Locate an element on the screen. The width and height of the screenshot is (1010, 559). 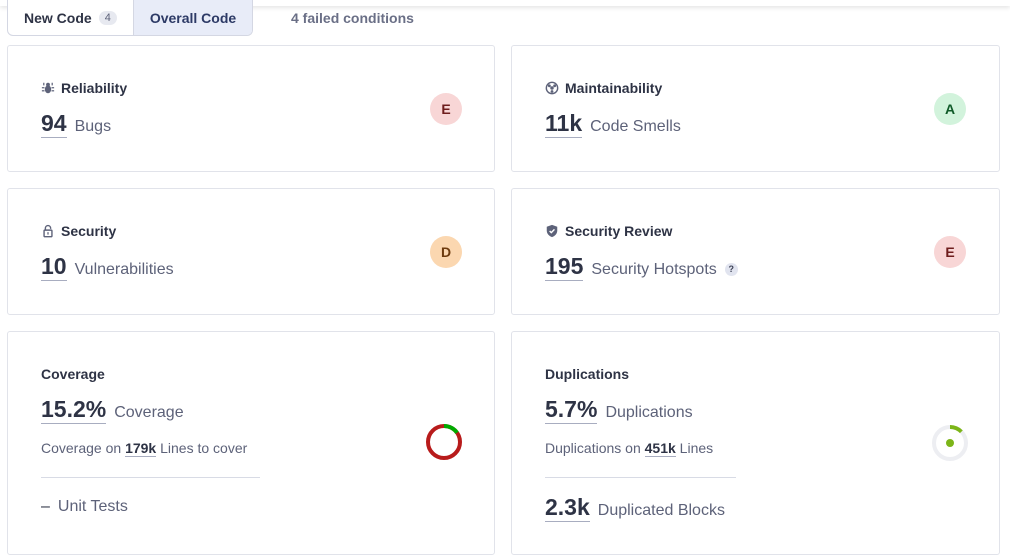
coverage-title: Coverage is located at coordinates (73, 374).